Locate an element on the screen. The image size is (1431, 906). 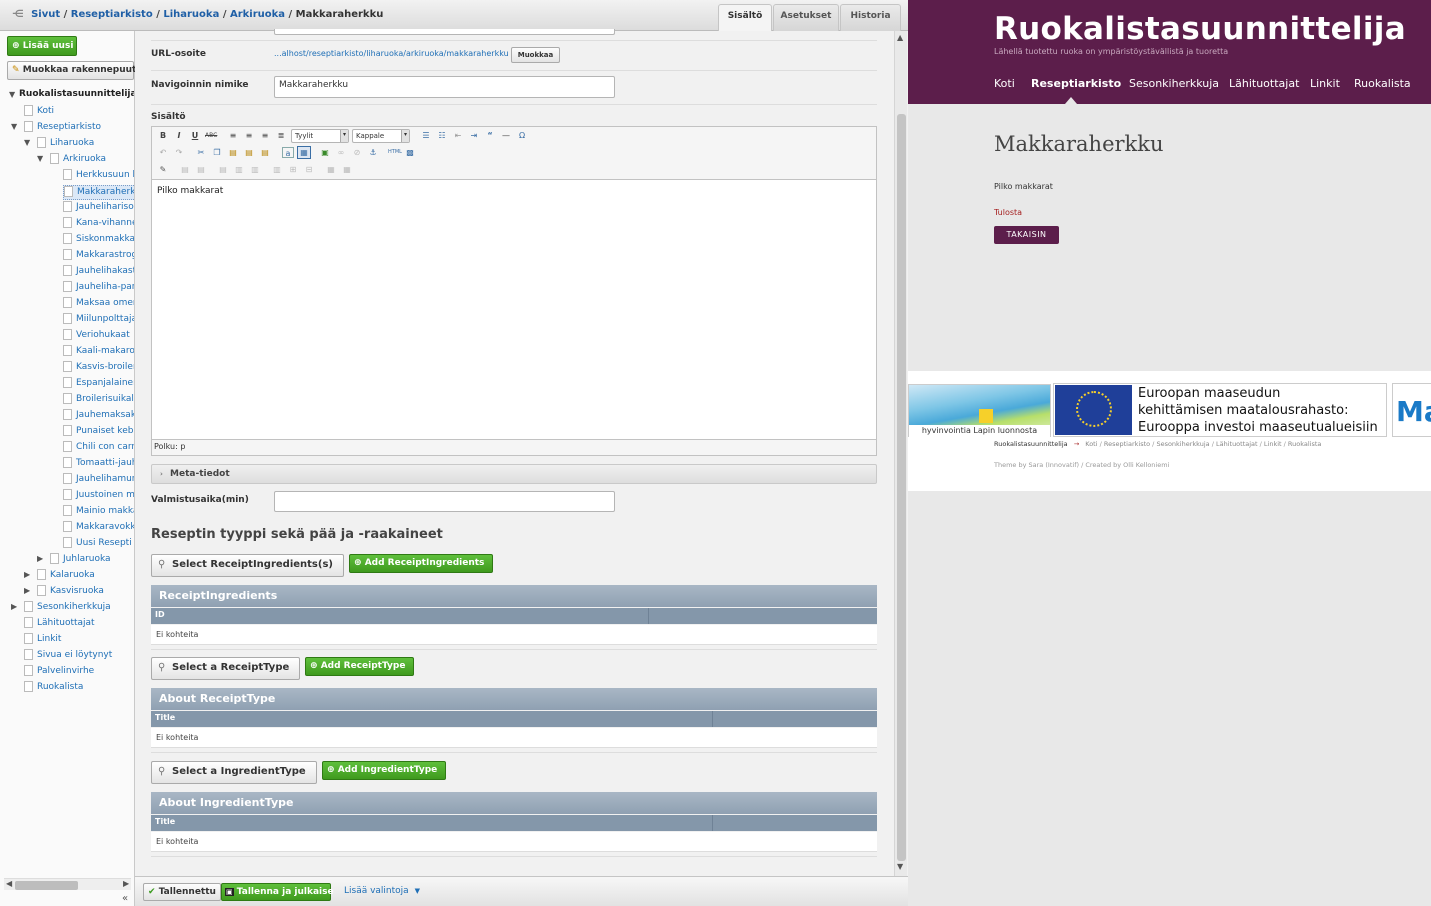
justify-icon: ≣ is located at coordinates (281, 135).